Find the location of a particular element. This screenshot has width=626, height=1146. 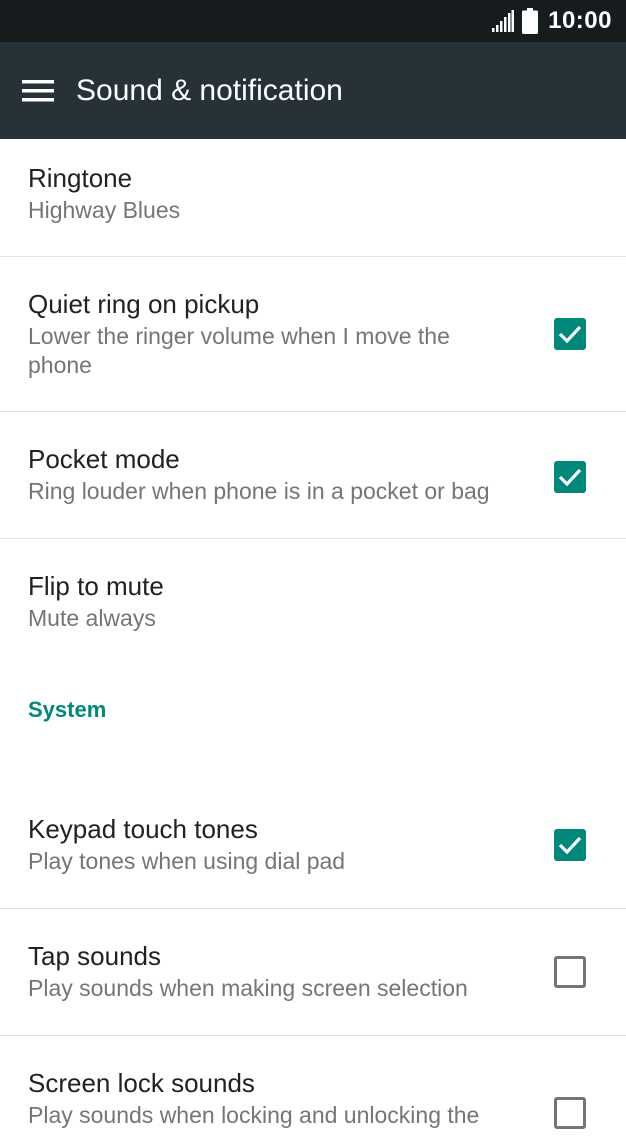

setting-subtitle: Highway Blues is located at coordinates (104, 210).